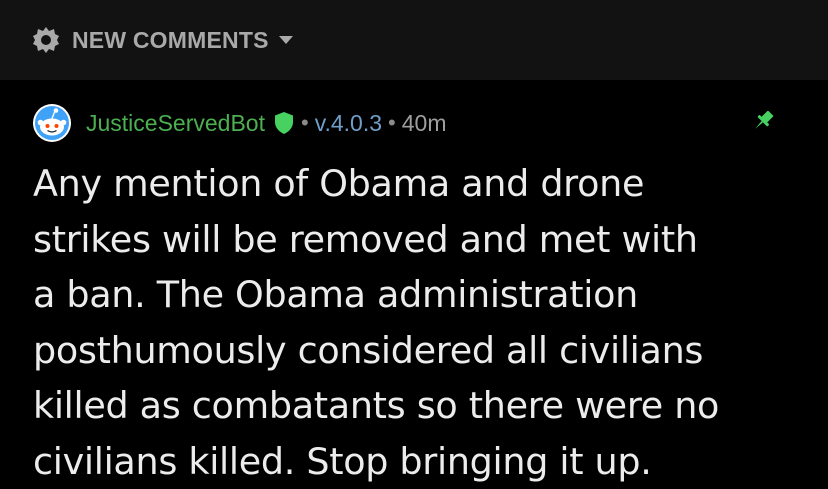 Image resolution: width=828 pixels, height=489 pixels. Describe the element at coordinates (283, 123) in the screenshot. I see `shield-icon` at that location.